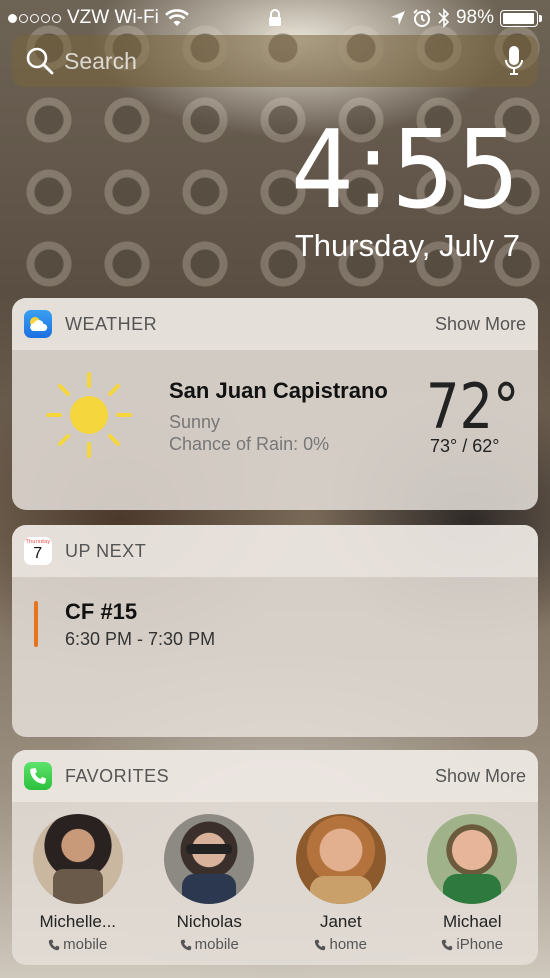 The height and width of the screenshot is (978, 550). I want to click on search-bar, so click(275, 61).